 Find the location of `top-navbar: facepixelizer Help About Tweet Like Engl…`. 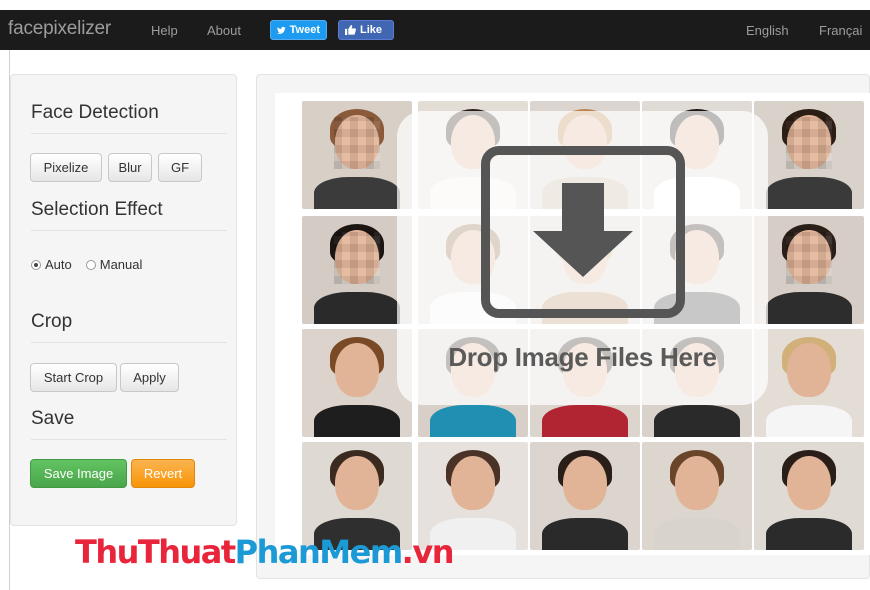

top-navbar: facepixelizer Help About Tweet Like Engl… is located at coordinates (435, 30).